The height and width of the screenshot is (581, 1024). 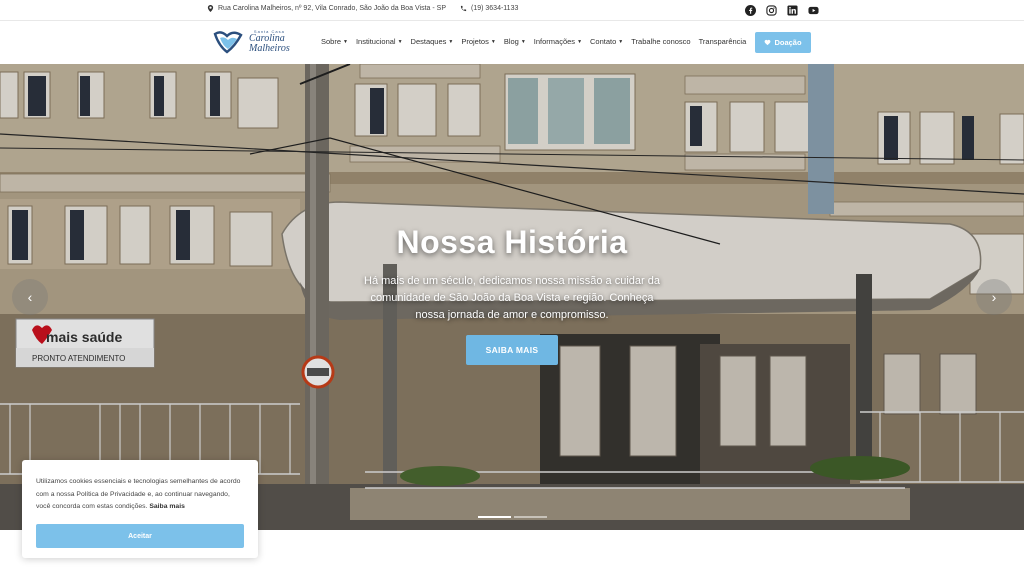 I want to click on menu-item-contato: Contato ▼, so click(x=606, y=41).